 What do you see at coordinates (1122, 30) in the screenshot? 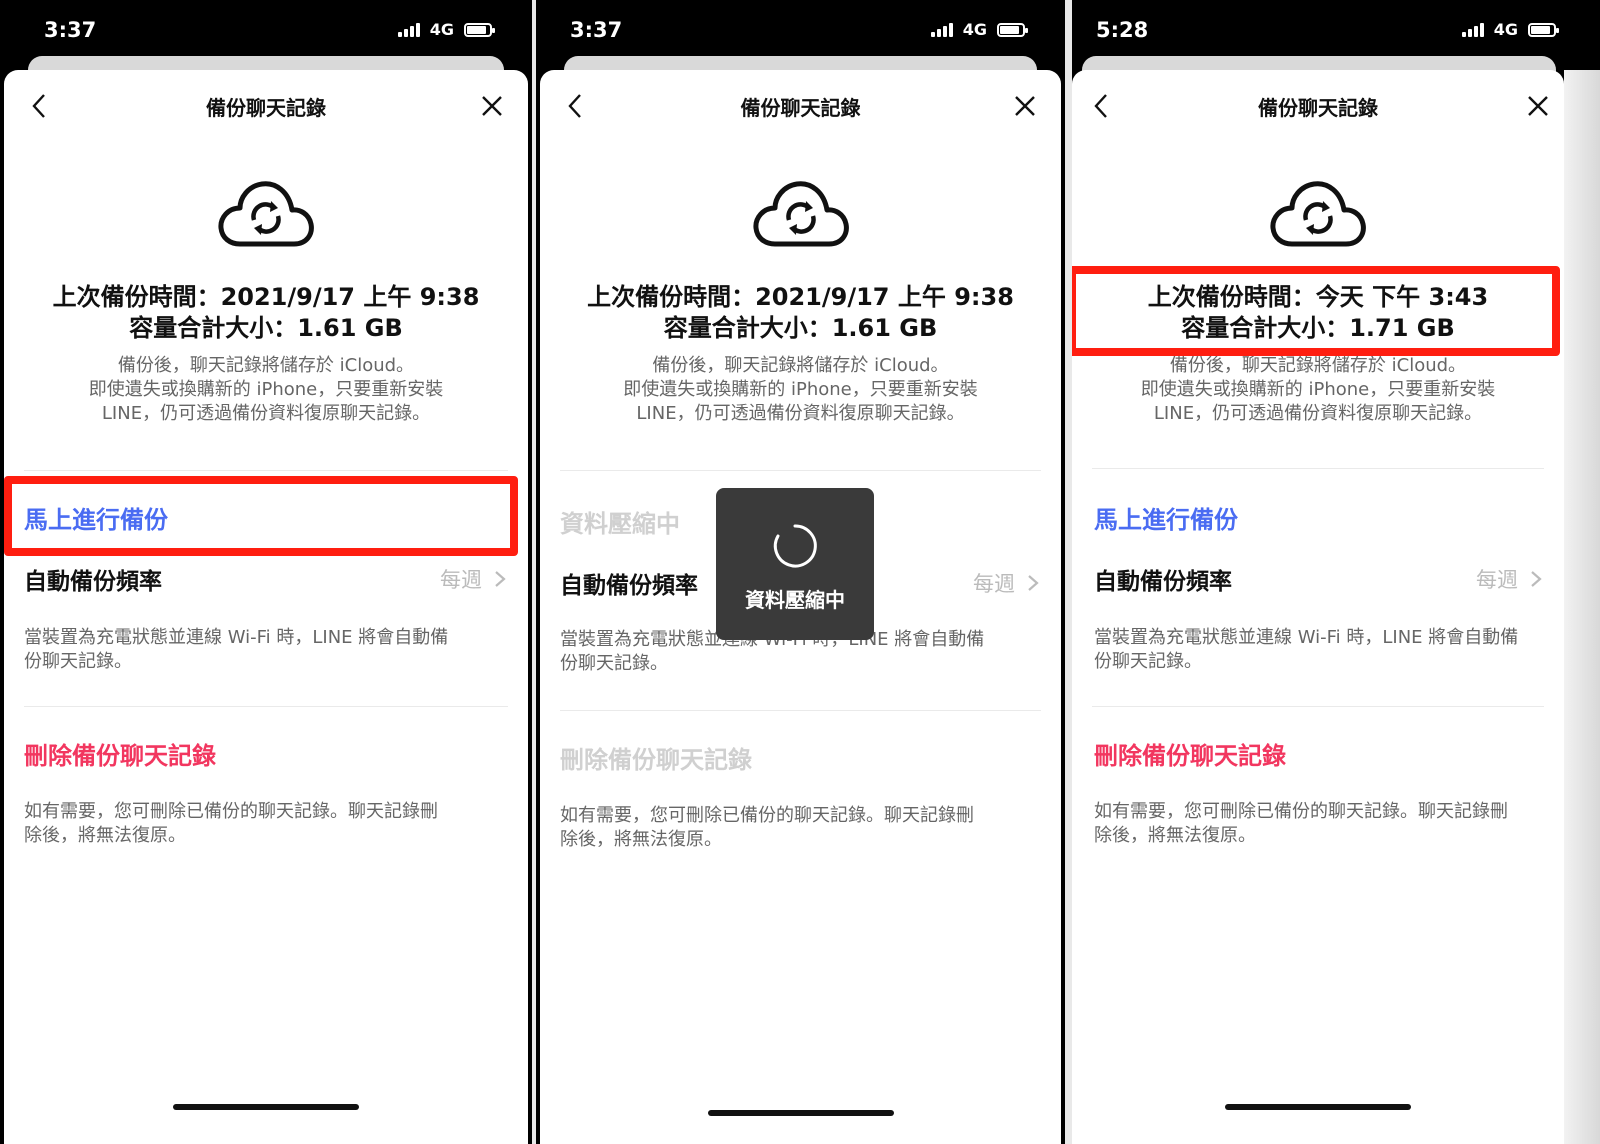
I see `status-time: 5:28` at bounding box center [1122, 30].